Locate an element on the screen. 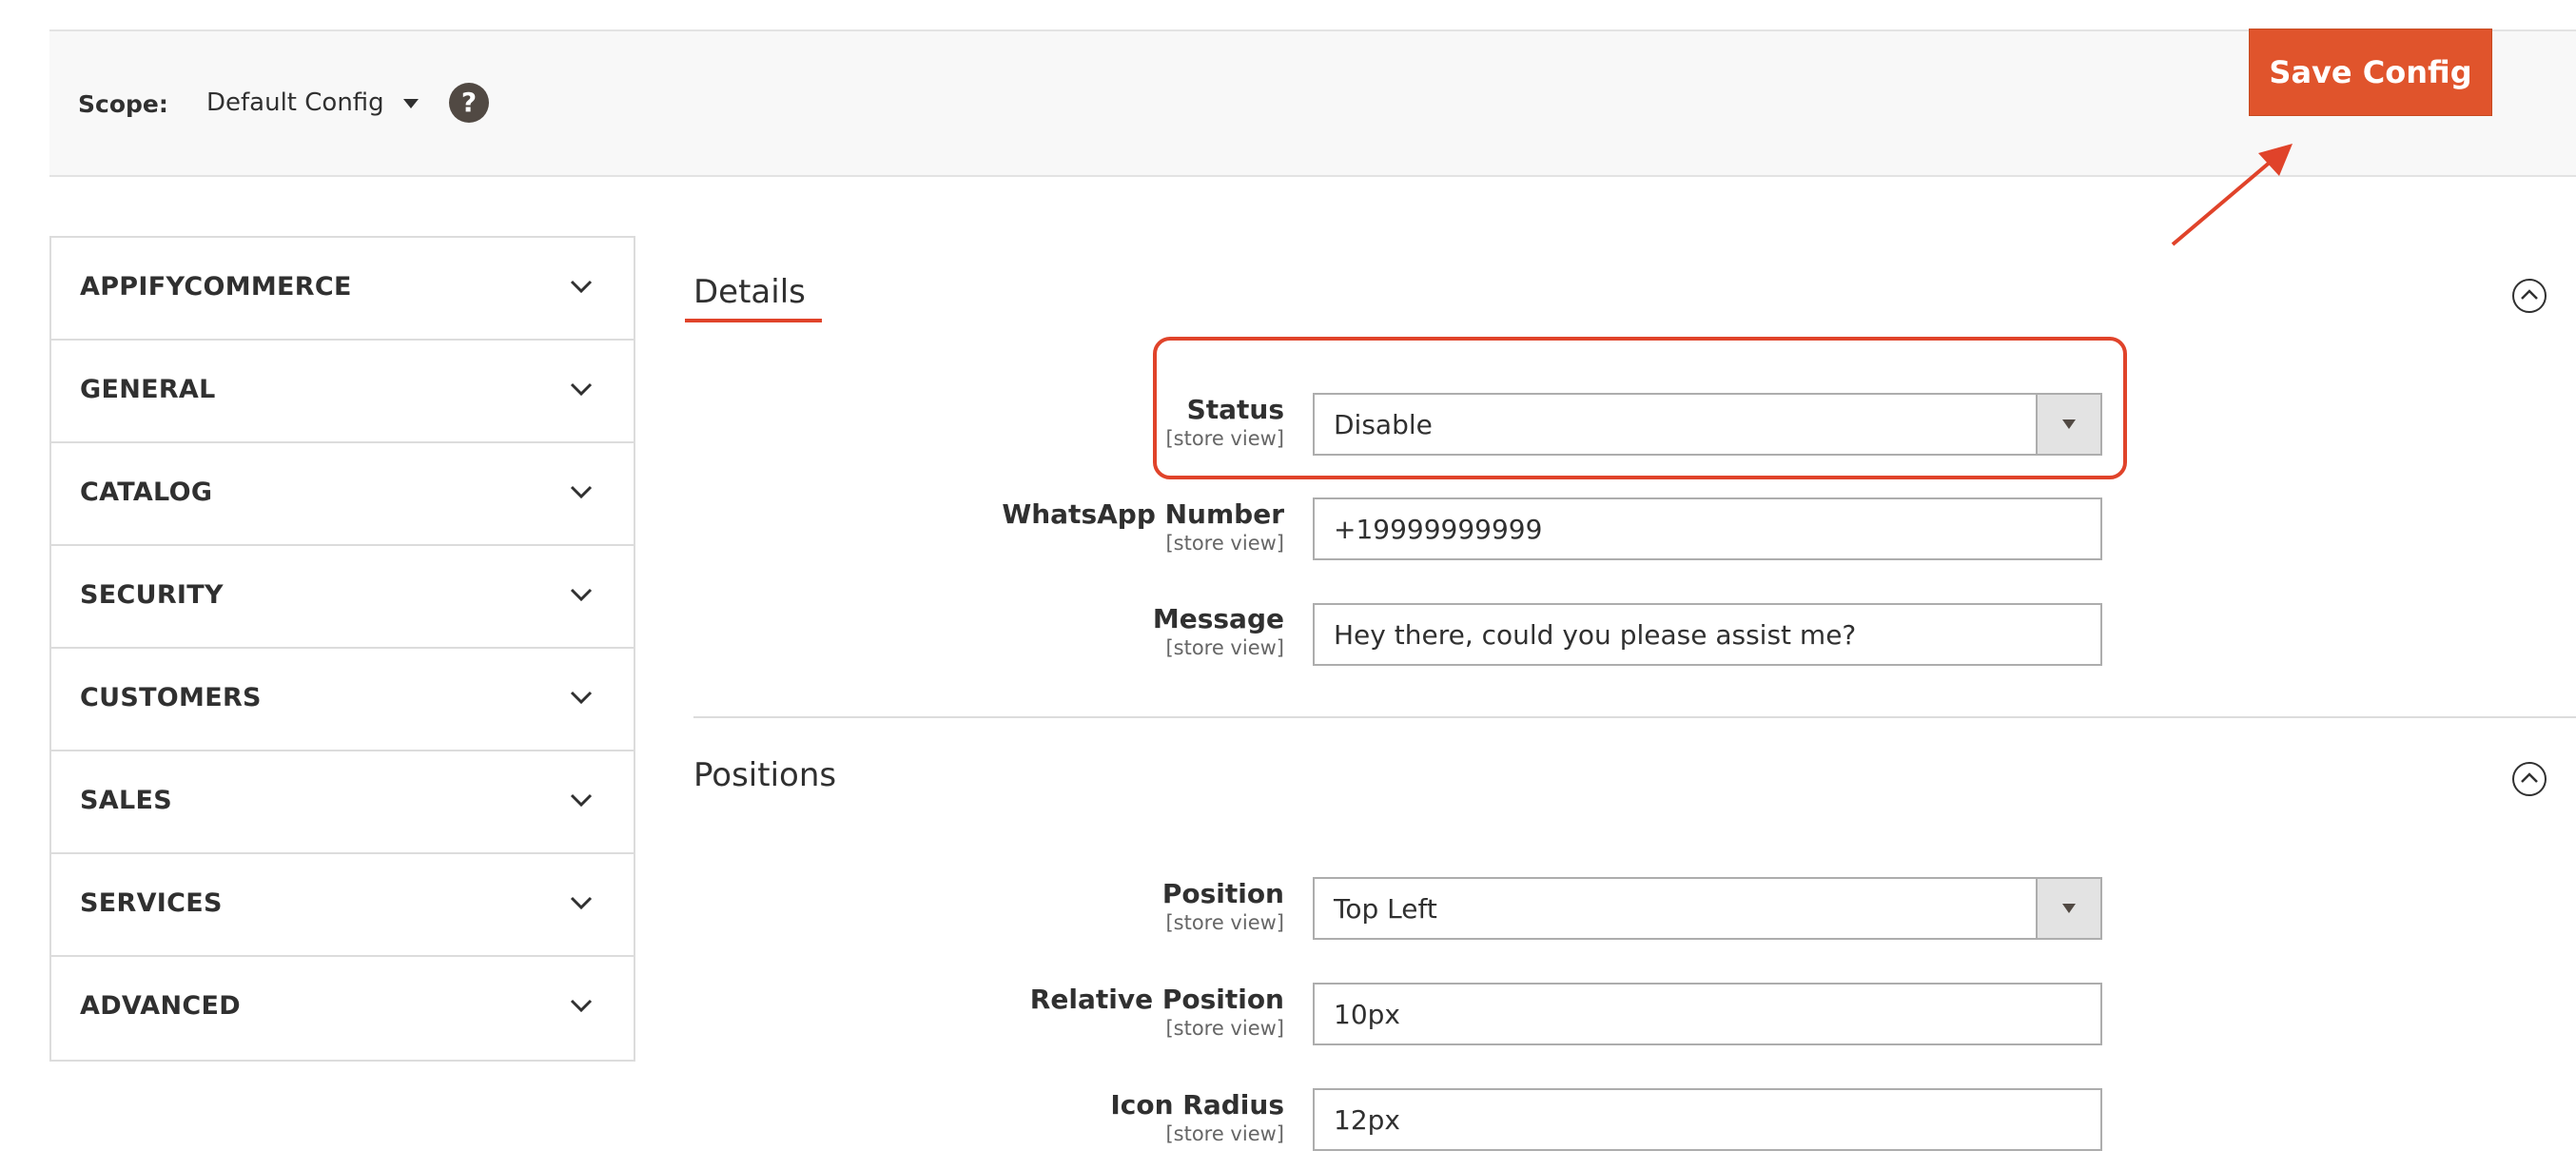 Image resolution: width=2576 pixels, height=1170 pixels. sidebar-item-appifycommerce: APPIFYCOMMERCE is located at coordinates (343, 289).